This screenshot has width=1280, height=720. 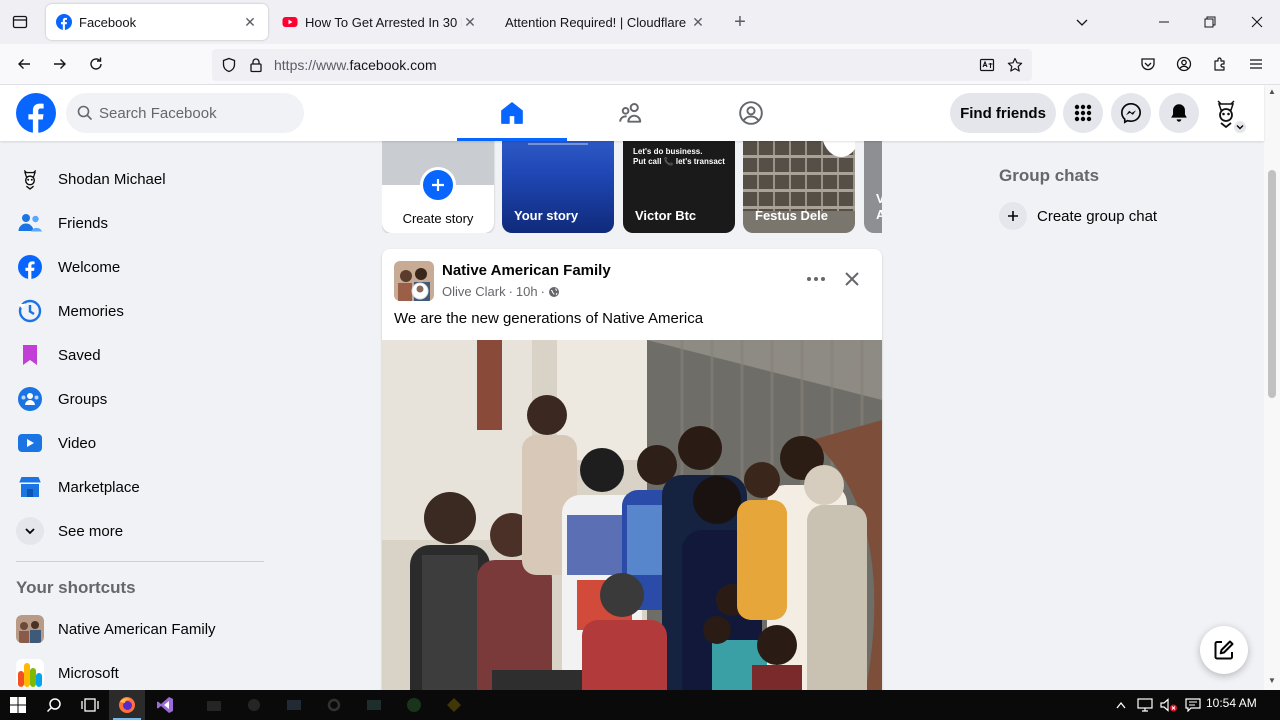 I want to click on shortcut-item-native-american-family: Native American Family, so click(x=140, y=629).